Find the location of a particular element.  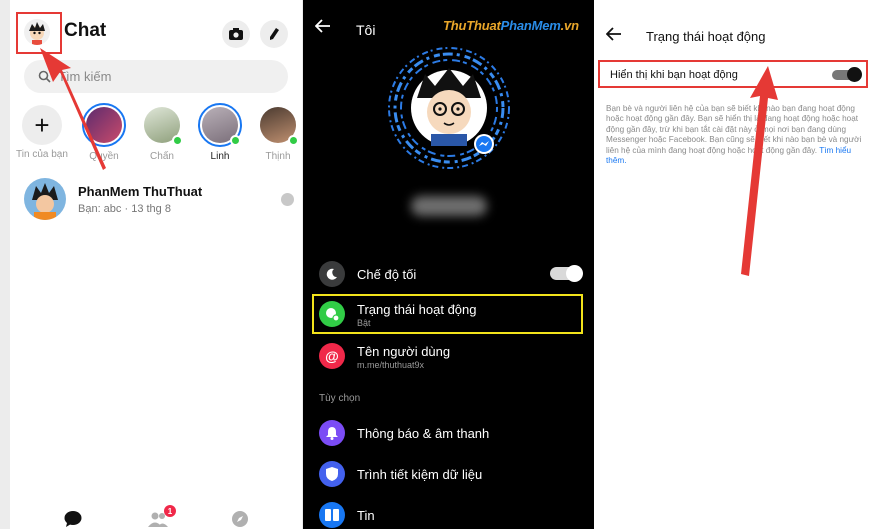

bottom-nav: 1 is located at coordinates (156, 515).